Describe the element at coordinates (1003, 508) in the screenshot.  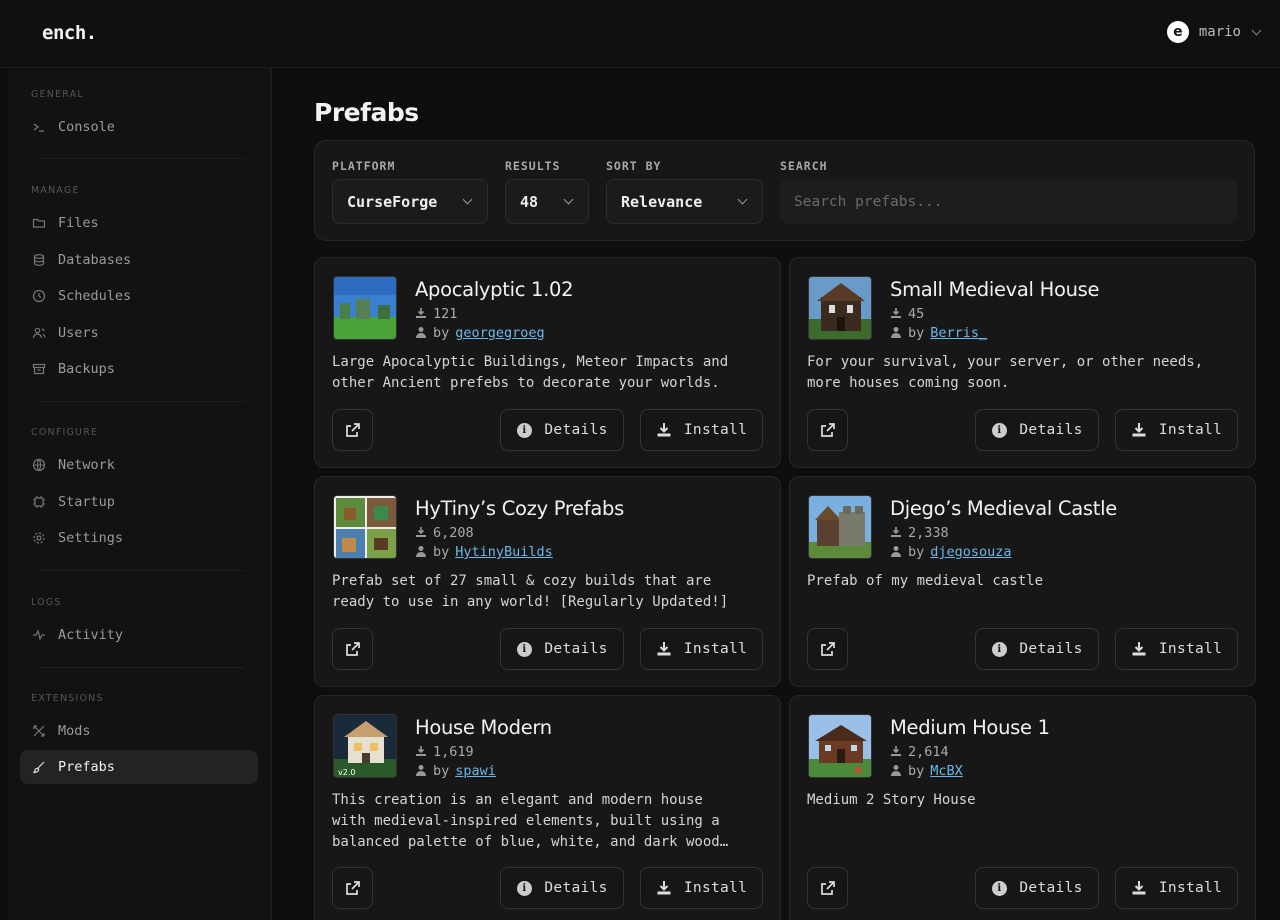
I see `prefab-title: Djego’s Medieval Castle` at that location.